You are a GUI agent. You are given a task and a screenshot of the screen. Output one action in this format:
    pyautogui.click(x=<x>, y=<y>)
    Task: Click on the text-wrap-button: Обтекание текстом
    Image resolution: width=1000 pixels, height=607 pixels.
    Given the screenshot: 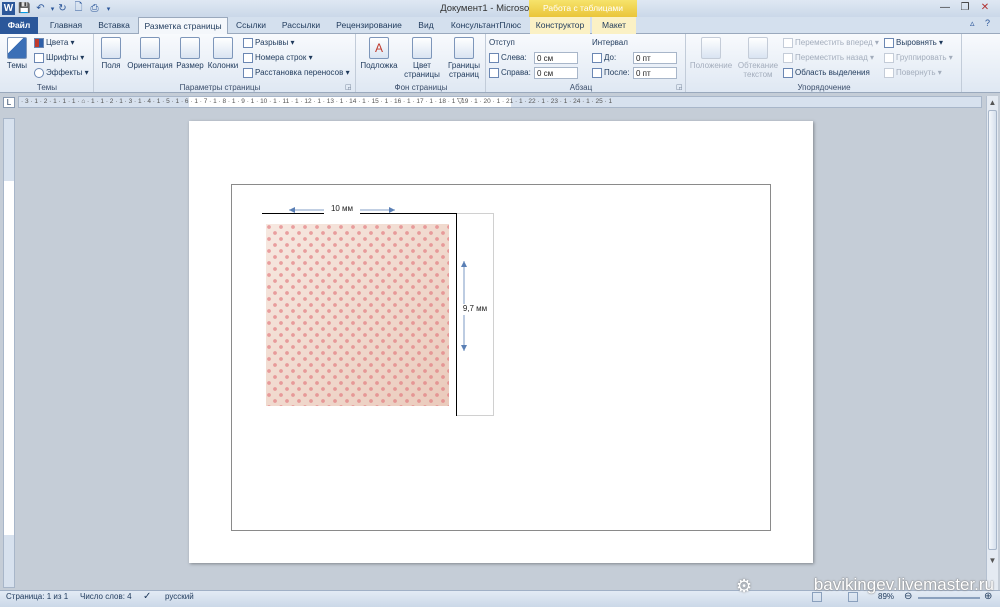 What is the action you would take?
    pyautogui.click(x=758, y=58)
    